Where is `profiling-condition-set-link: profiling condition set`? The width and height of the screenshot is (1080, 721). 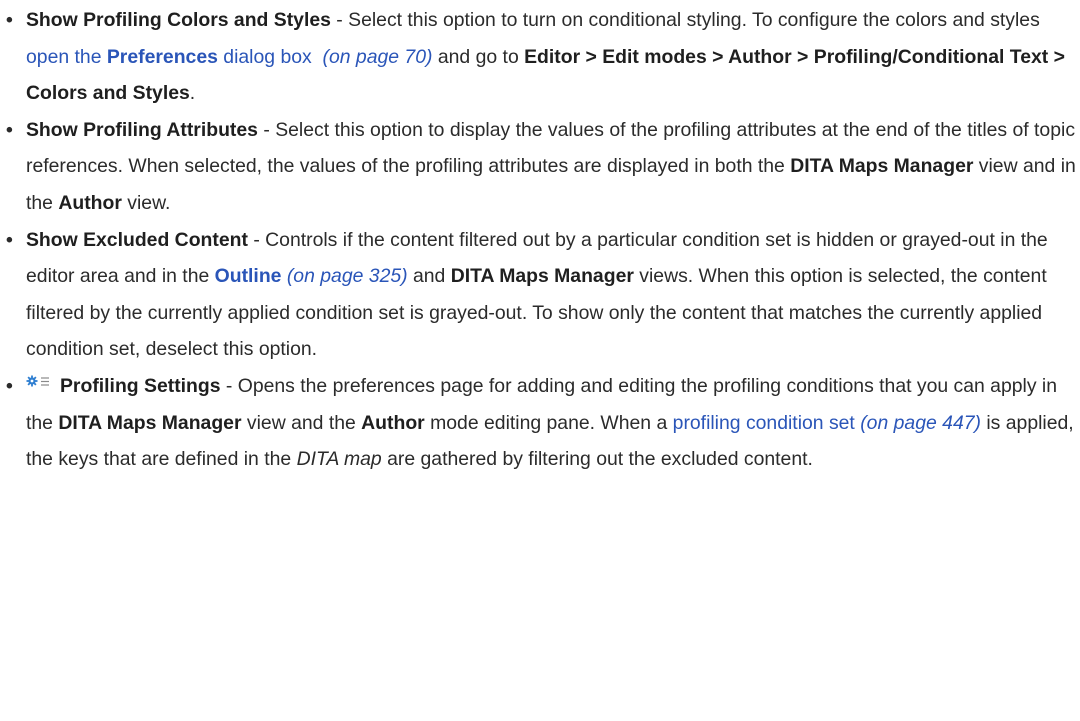
profiling-condition-set-link: profiling condition set is located at coordinates (764, 423).